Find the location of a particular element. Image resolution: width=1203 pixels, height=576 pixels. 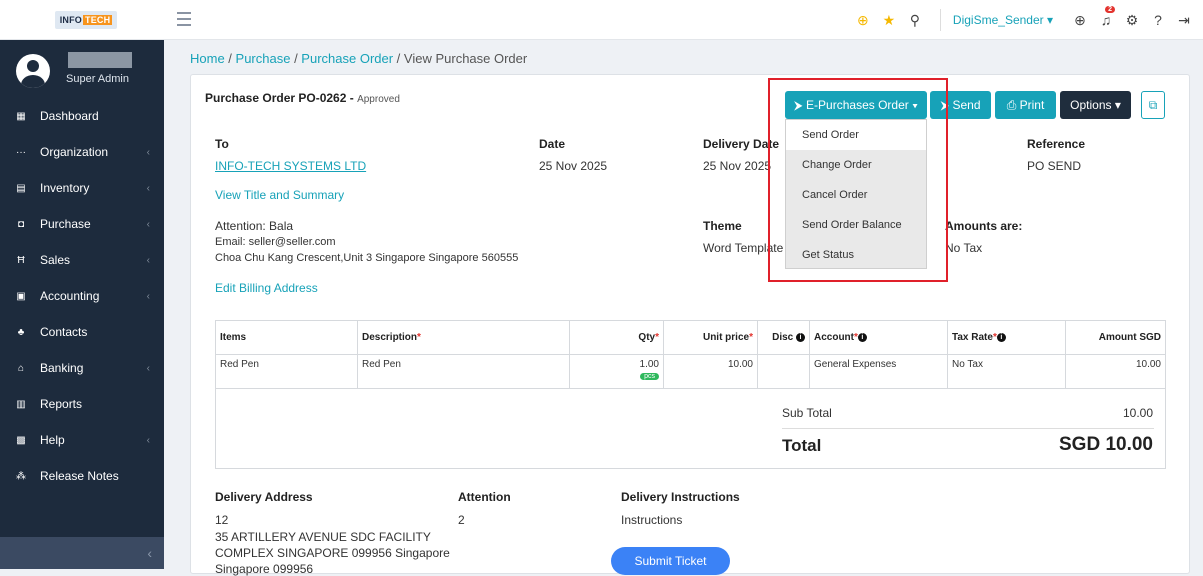

copy-icon: ⧉ is located at coordinates (1153, 105).